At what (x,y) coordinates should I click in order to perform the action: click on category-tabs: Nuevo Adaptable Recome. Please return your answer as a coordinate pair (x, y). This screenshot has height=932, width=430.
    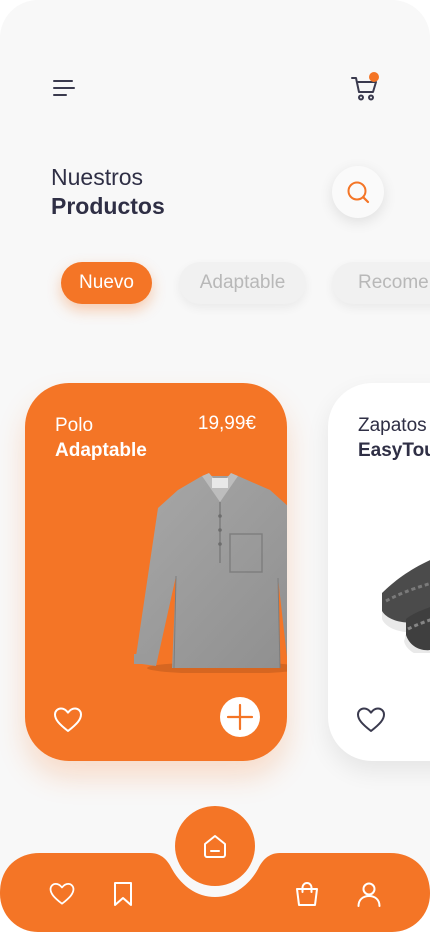
    Looking at the image, I should click on (215, 284).